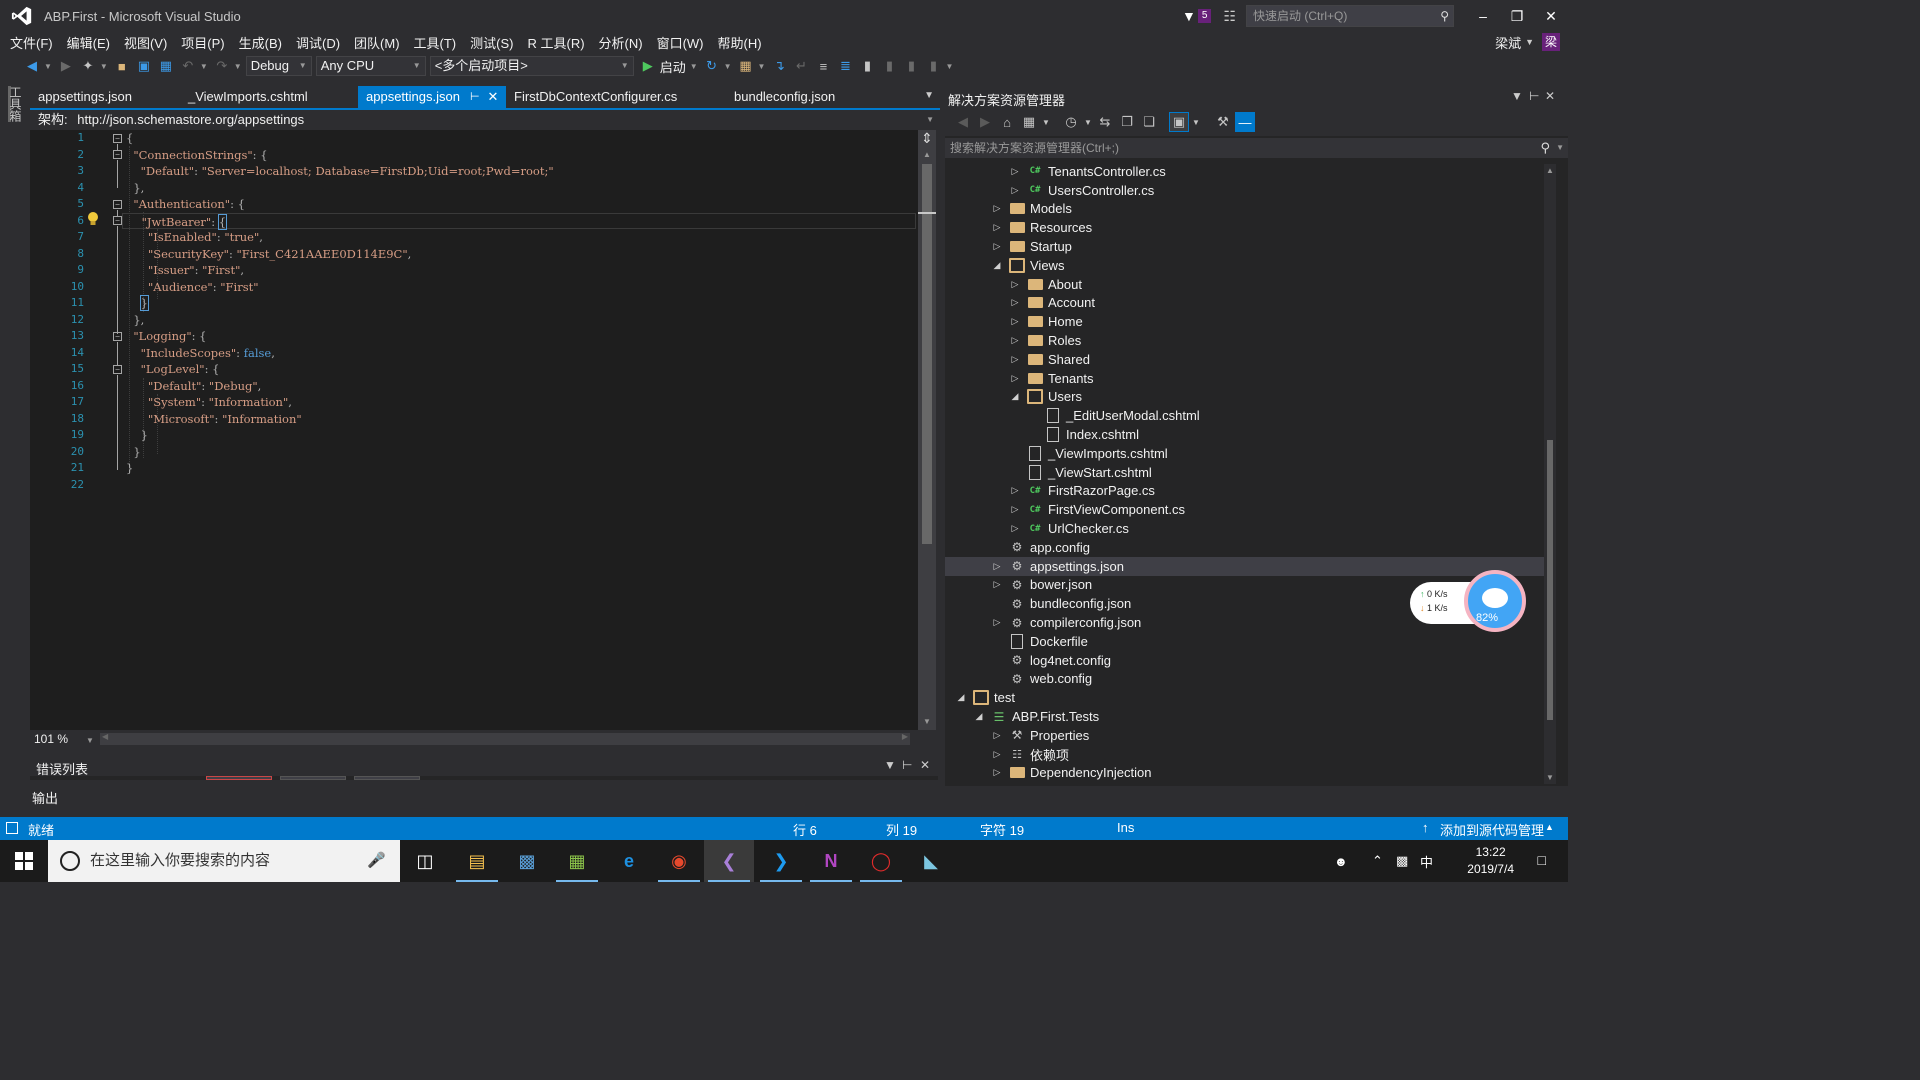 This screenshot has width=1920, height=1080. I want to click on uncomment-lines-icon: ≣, so click(845, 66).